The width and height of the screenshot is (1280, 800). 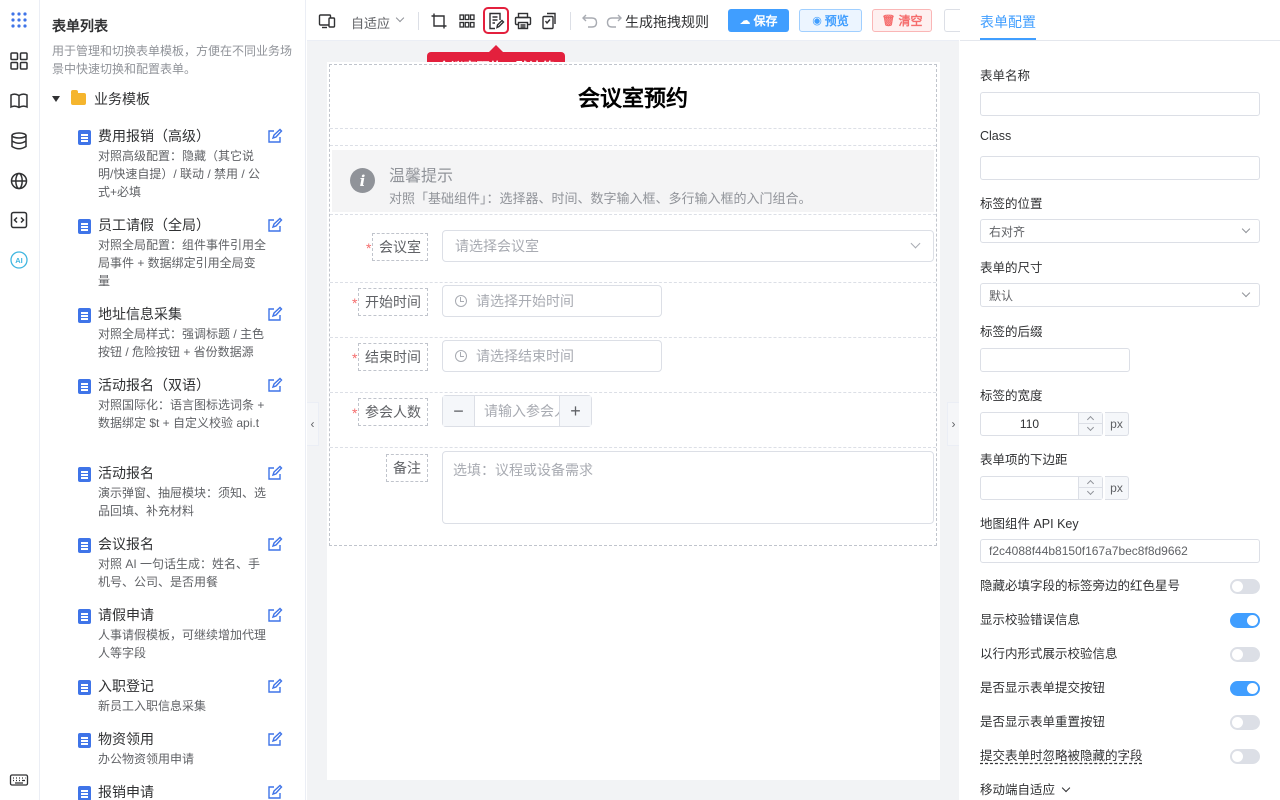 I want to click on preview-button: ◉ 预览, so click(x=830, y=20).